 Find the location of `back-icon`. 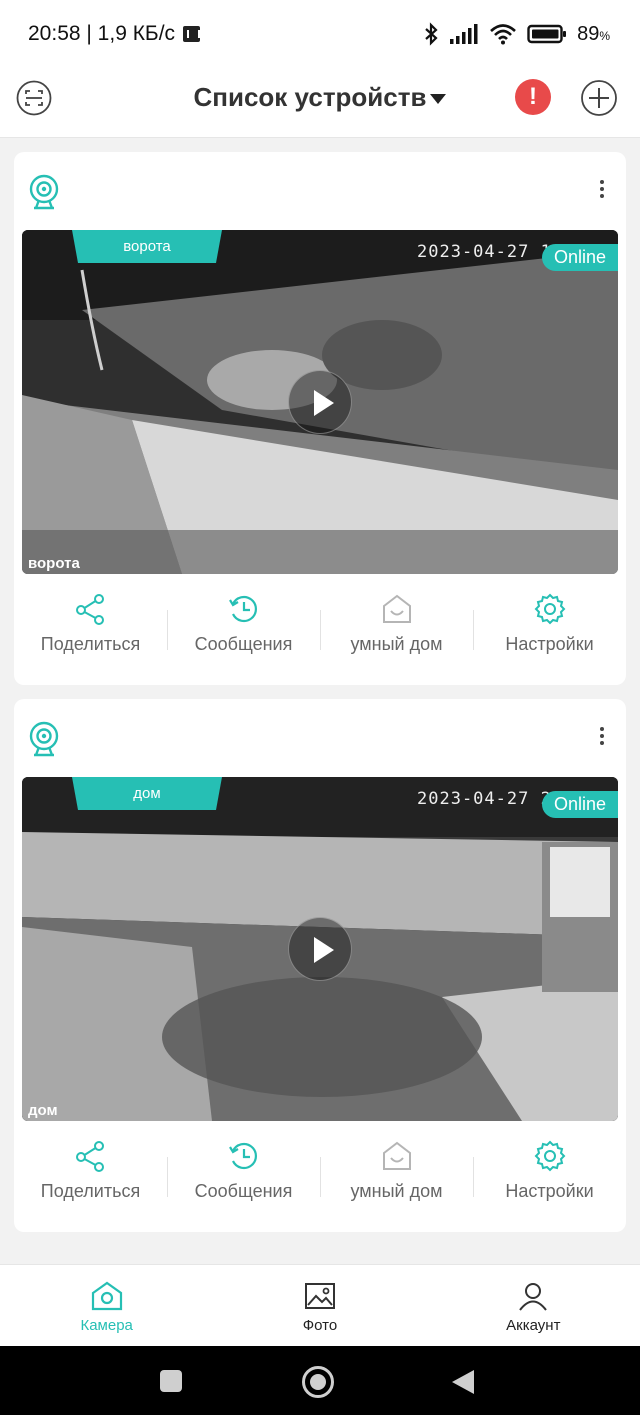

back-icon is located at coordinates (463, 1382).